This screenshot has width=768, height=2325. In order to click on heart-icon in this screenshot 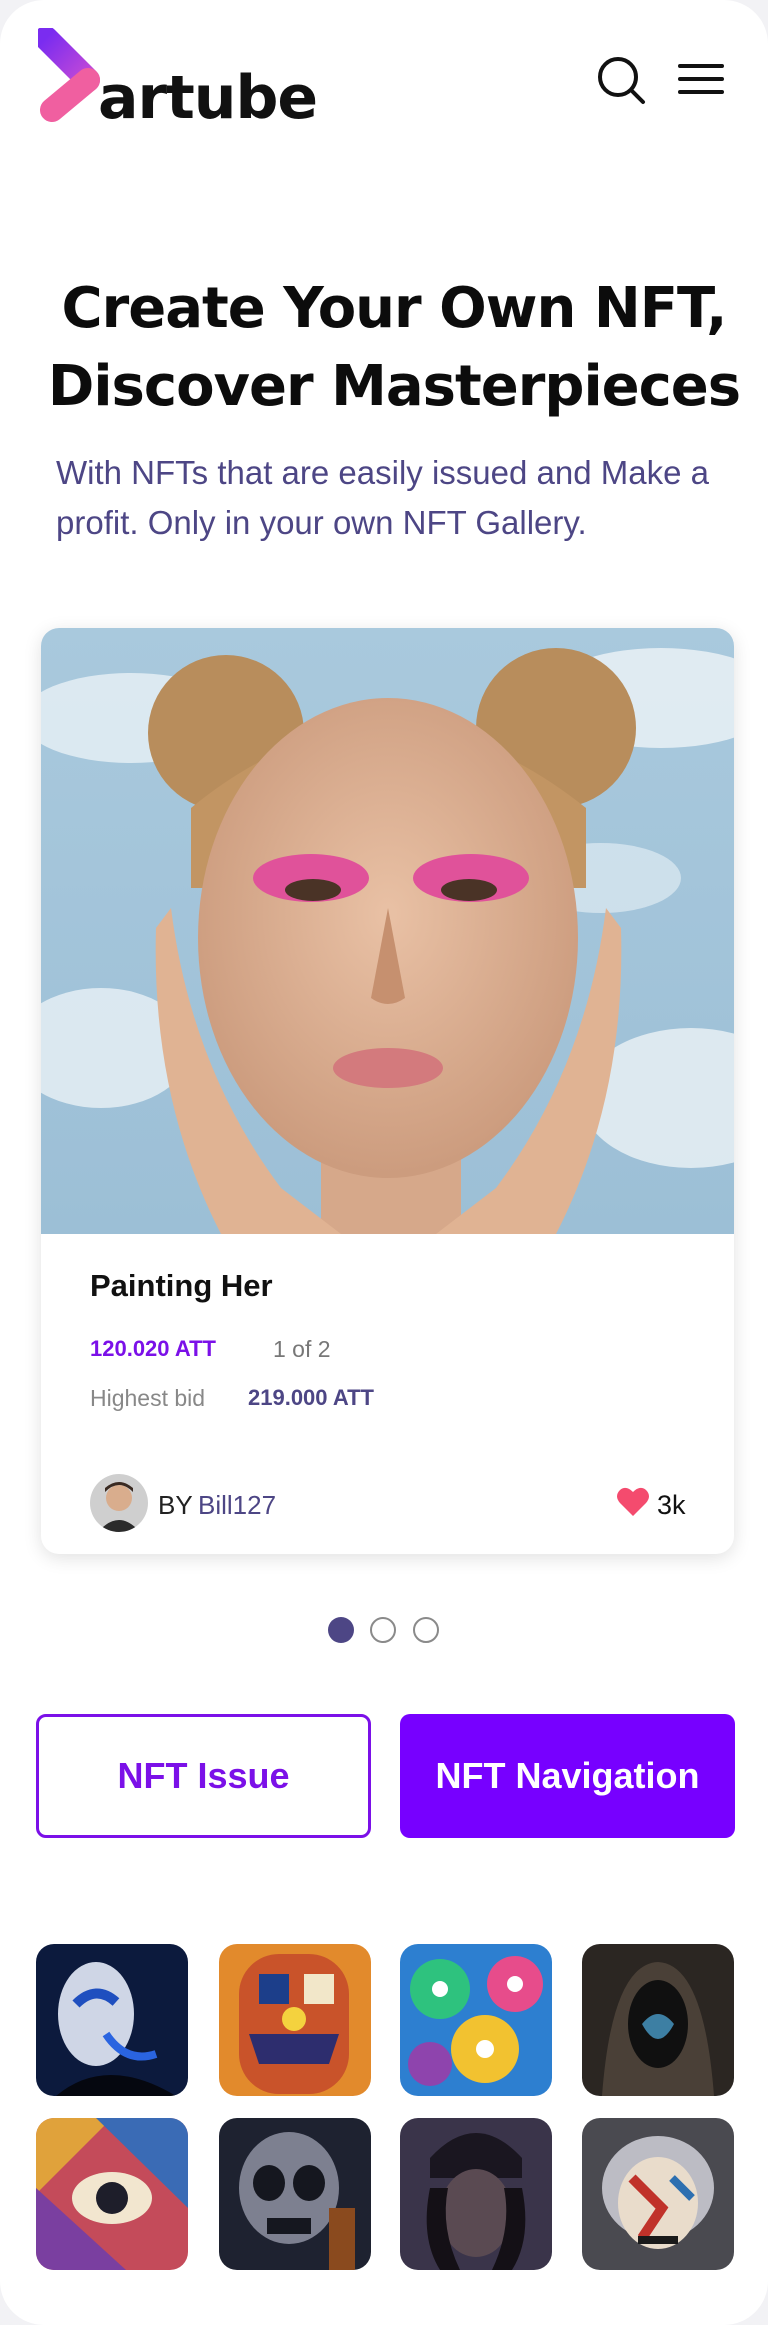, I will do `click(633, 1502)`.